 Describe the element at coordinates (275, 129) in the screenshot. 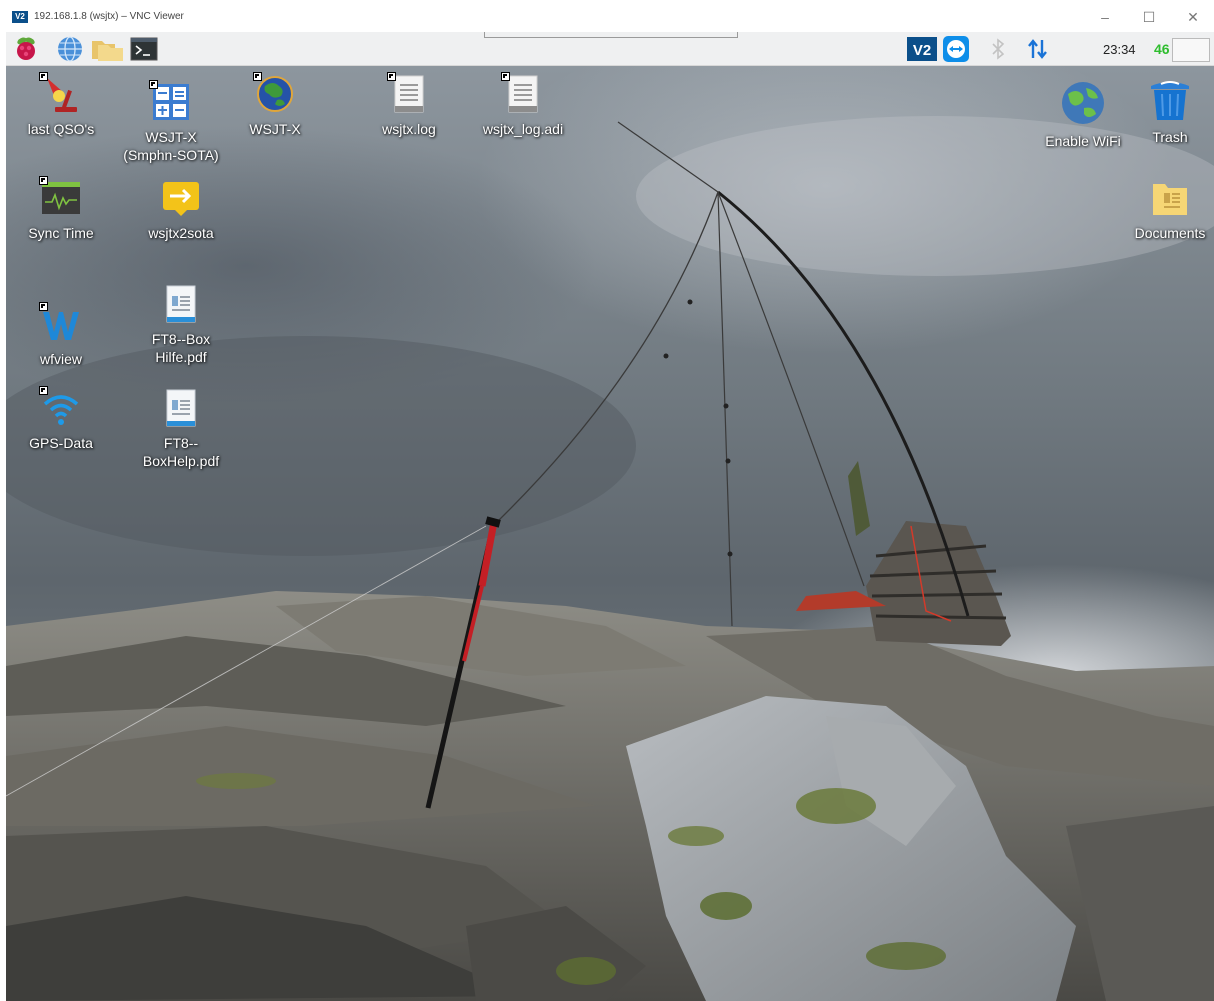

I see `desktop-icon-label: WSJT-X` at that location.